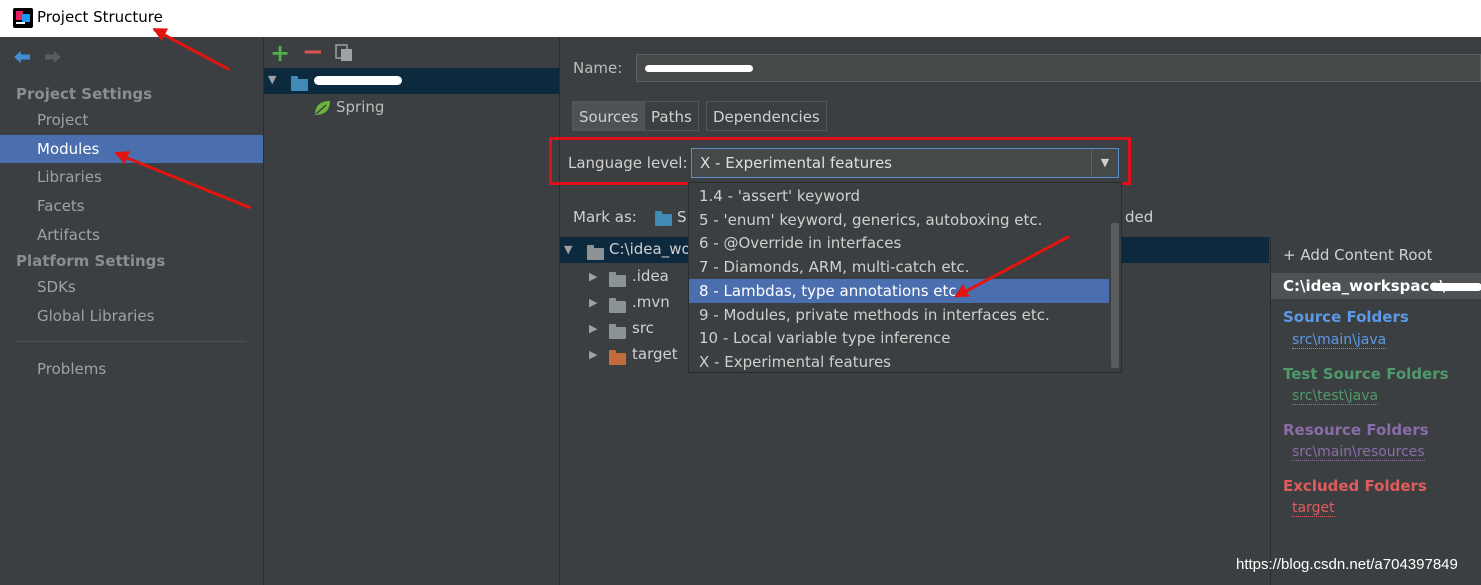  I want to click on intellij-logo-icon, so click(23, 18).